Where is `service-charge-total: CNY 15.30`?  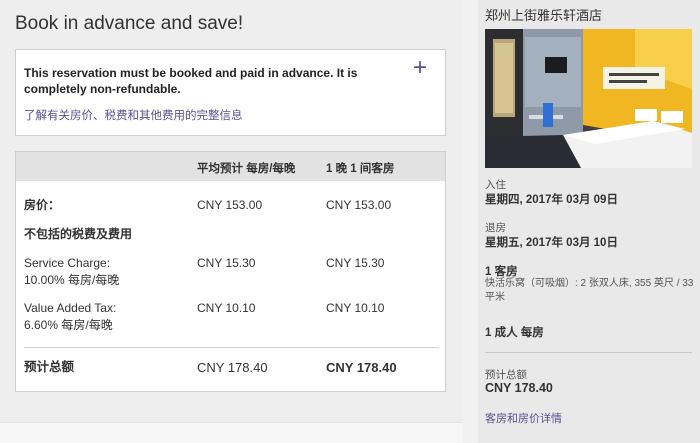
service-charge-total: CNY 15.30 is located at coordinates (355, 263).